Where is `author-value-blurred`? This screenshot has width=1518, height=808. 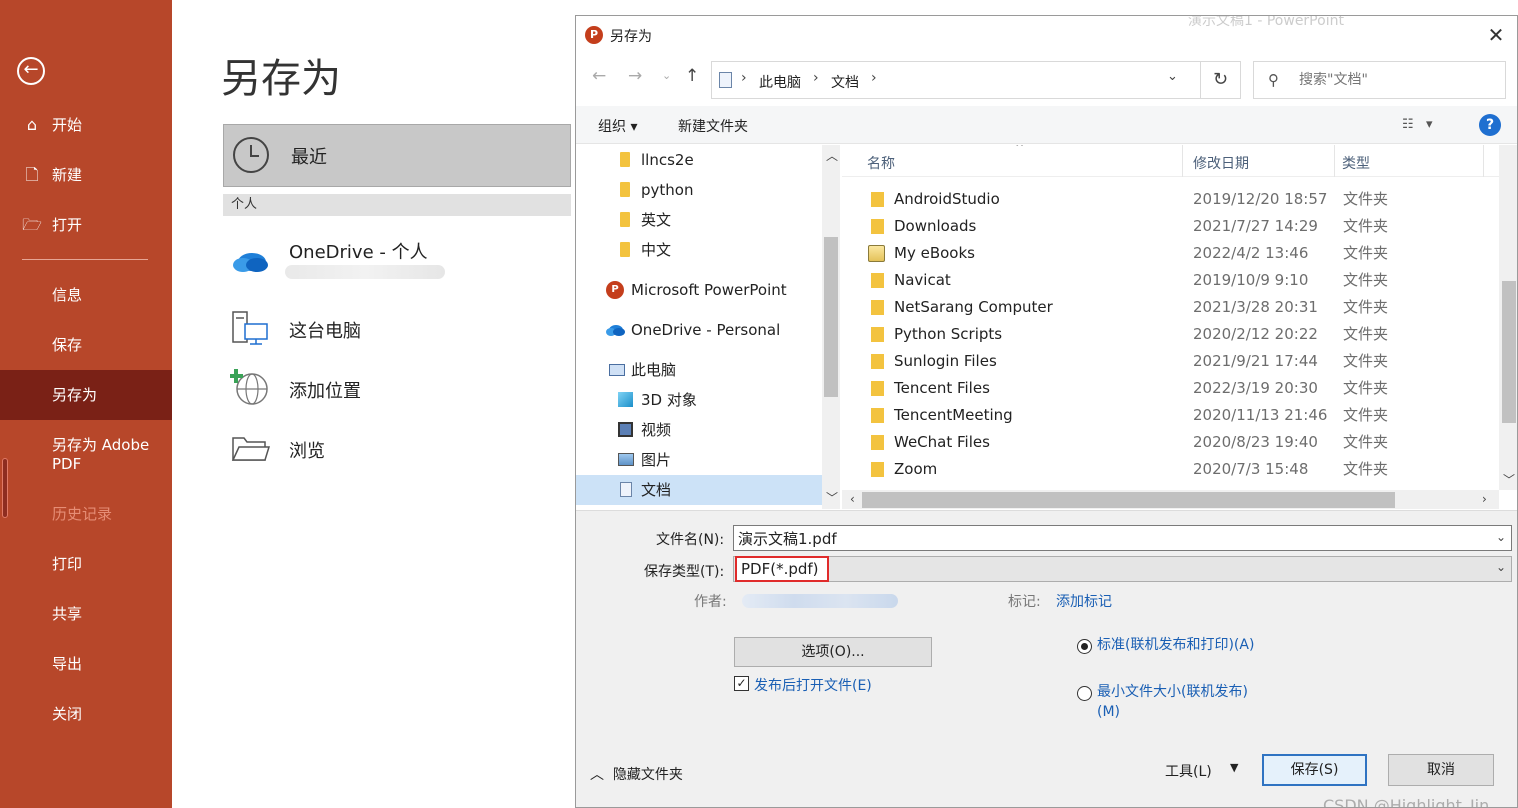 author-value-blurred is located at coordinates (820, 601).